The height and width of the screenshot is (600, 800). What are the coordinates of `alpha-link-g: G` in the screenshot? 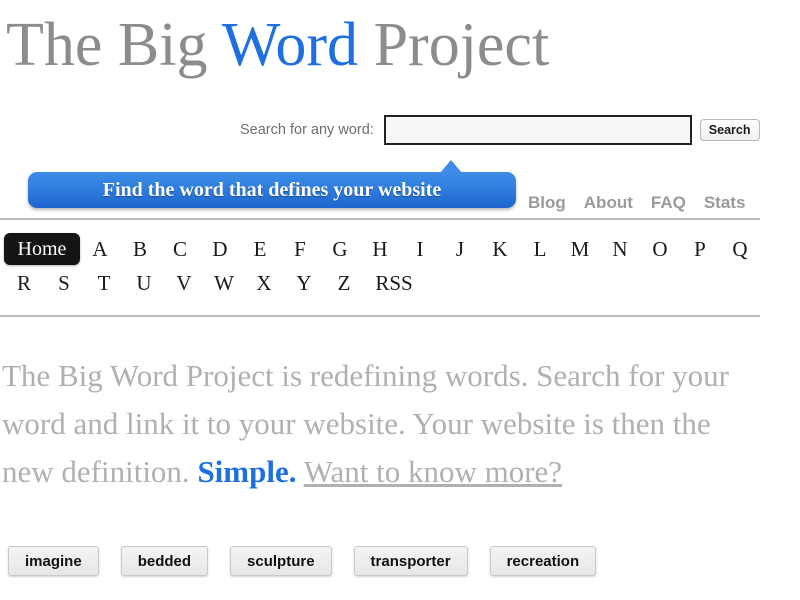 It's located at (340, 249).